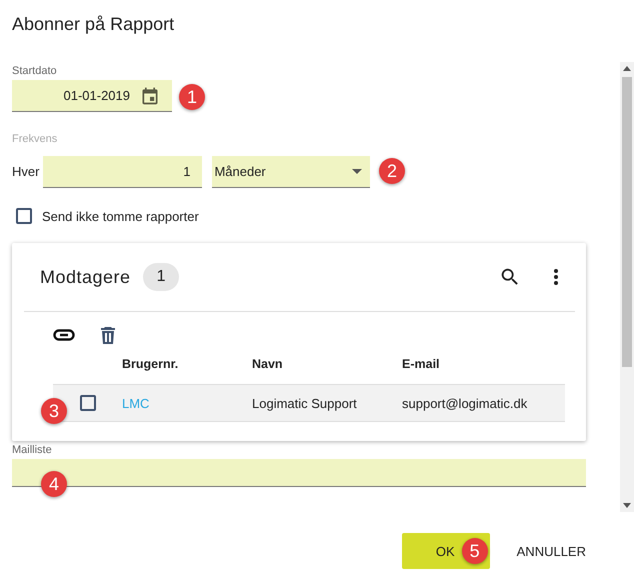 This screenshot has width=634, height=578. What do you see at coordinates (64, 335) in the screenshot?
I see `link-icon` at bounding box center [64, 335].